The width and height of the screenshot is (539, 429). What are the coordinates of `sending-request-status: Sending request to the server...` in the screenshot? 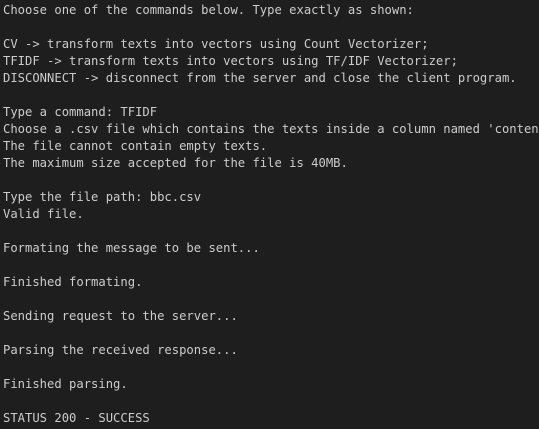 It's located at (120, 316).